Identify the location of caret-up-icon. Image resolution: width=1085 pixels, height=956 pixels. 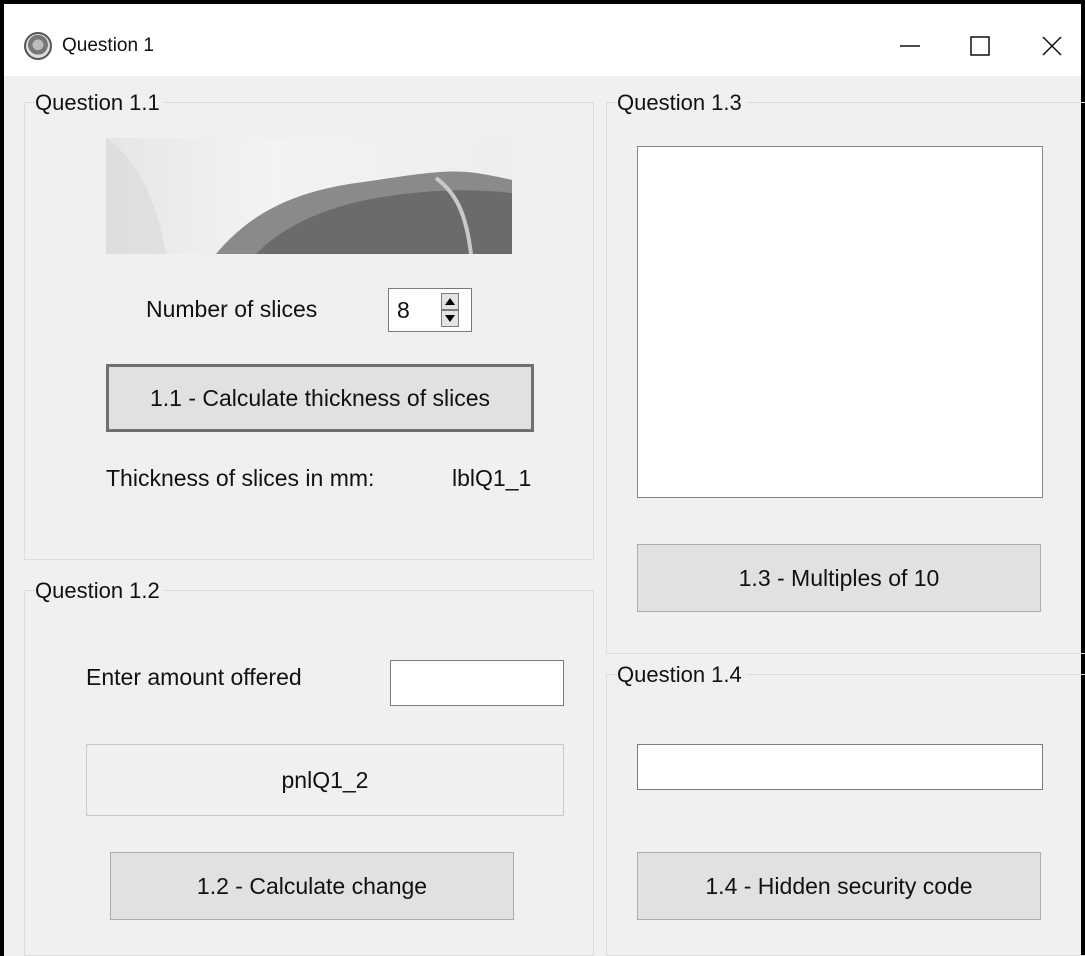
(450, 301).